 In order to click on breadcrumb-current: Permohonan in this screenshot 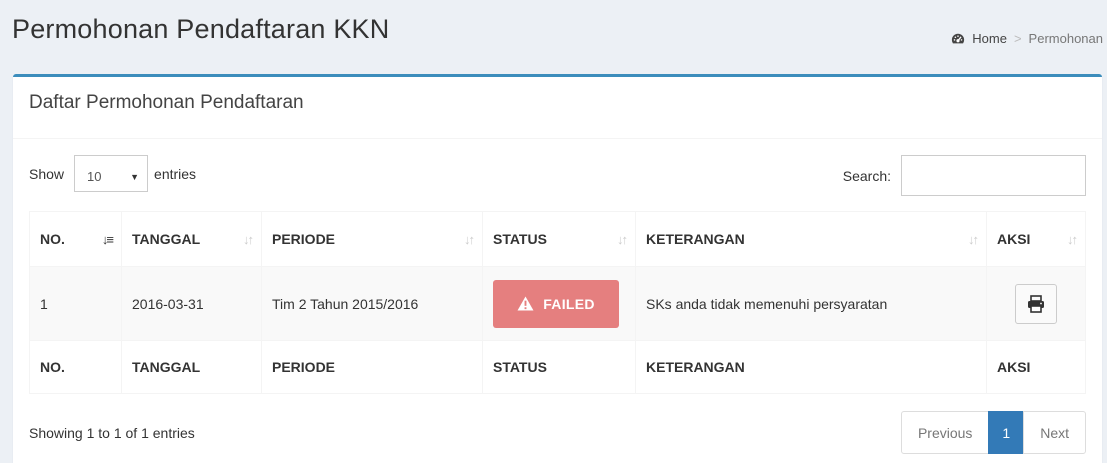, I will do `click(1065, 38)`.